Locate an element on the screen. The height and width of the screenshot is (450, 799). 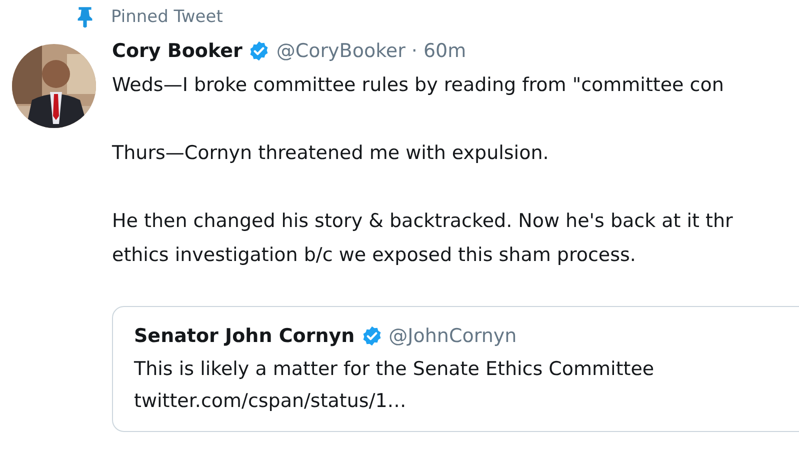
pinned-label: Pinned Tweet is located at coordinates (167, 17).